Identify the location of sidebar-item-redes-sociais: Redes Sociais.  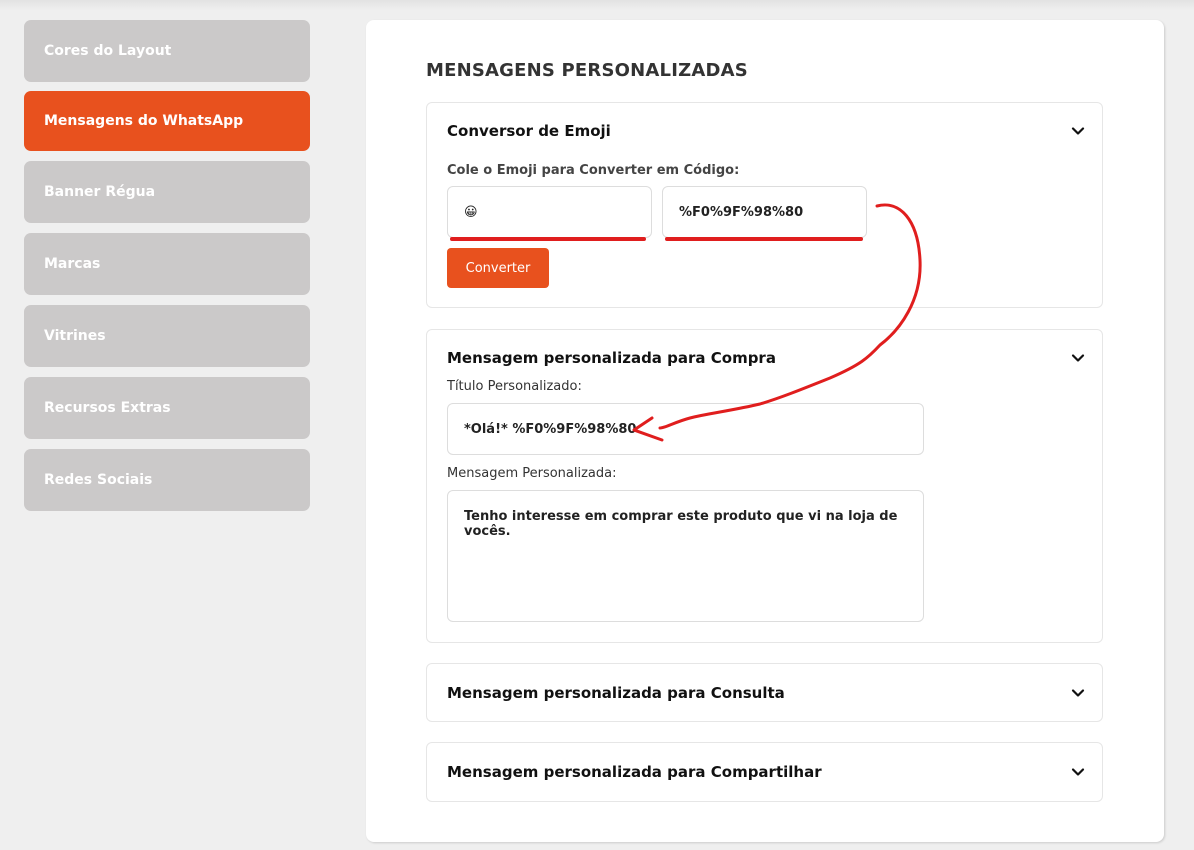
(167, 480).